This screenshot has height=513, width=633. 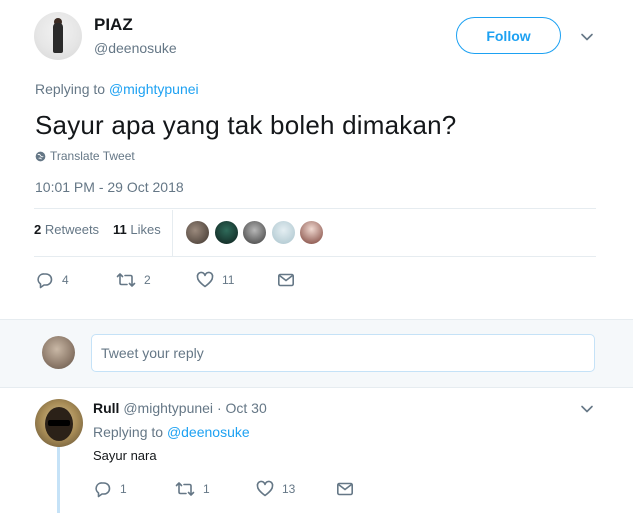 What do you see at coordinates (135, 48) in the screenshot?
I see `author-handle: @deenosuke` at bounding box center [135, 48].